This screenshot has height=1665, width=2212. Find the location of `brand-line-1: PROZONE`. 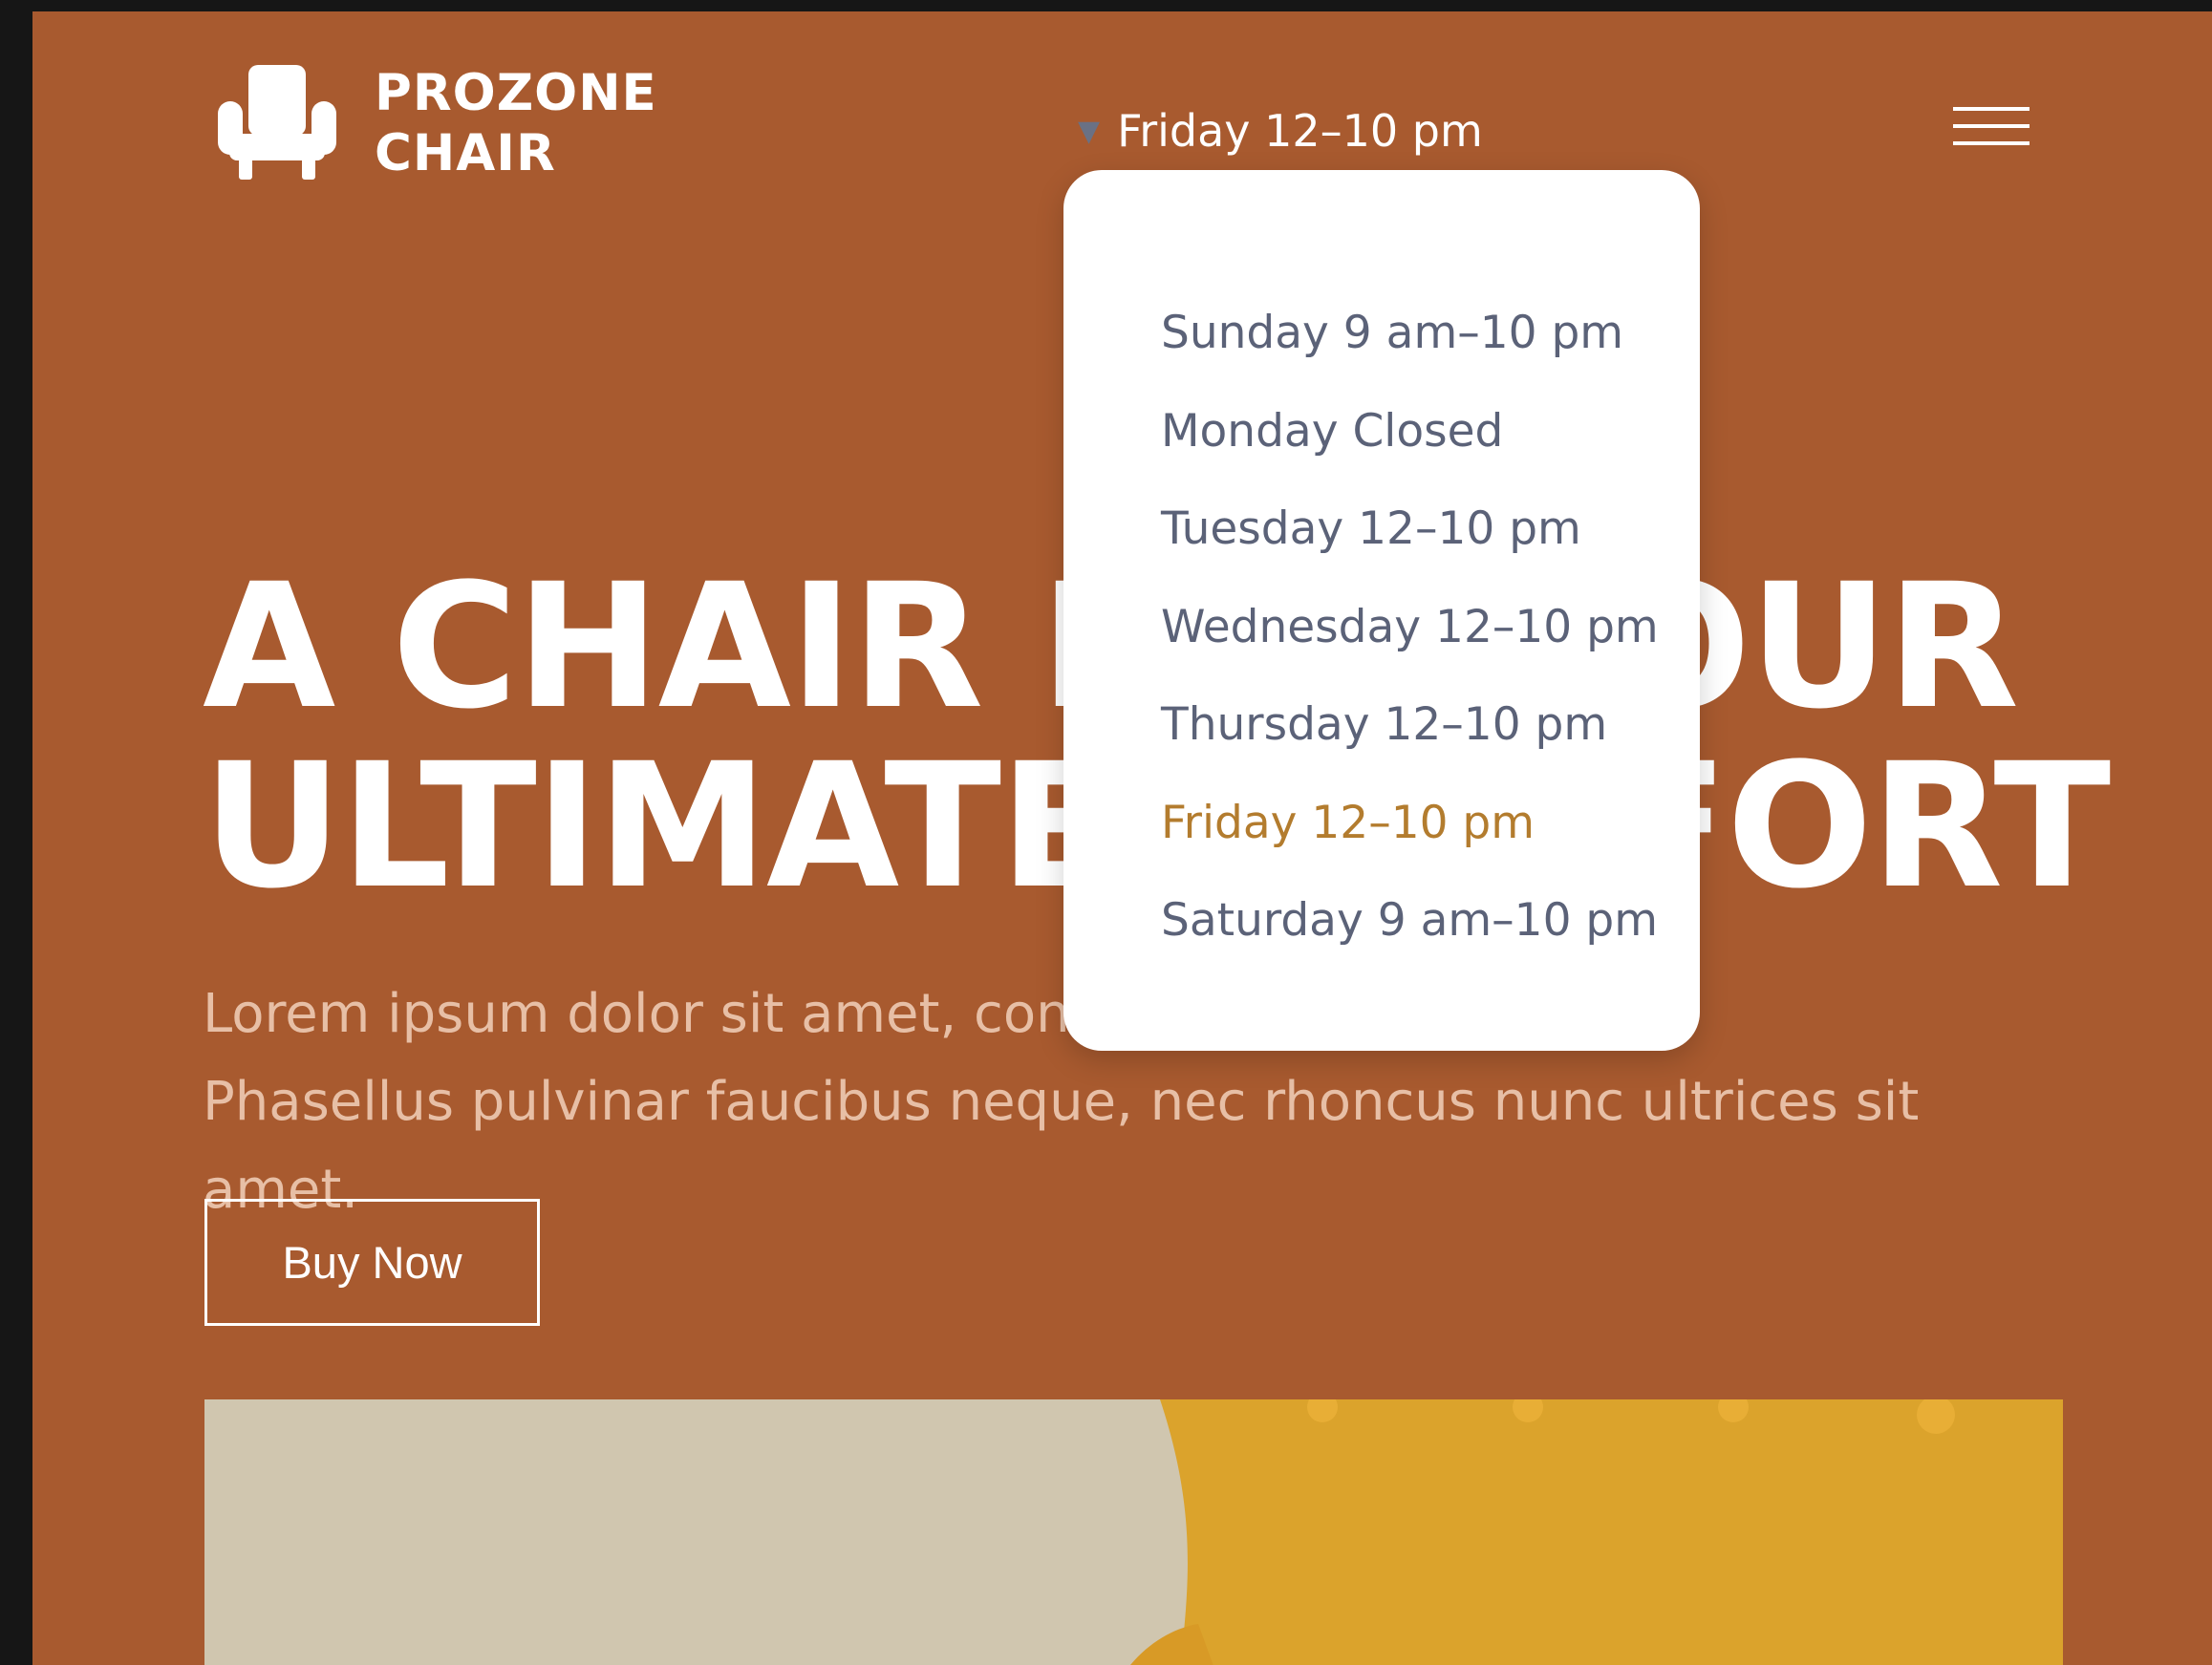

brand-line-1: PROZONE is located at coordinates (516, 93).